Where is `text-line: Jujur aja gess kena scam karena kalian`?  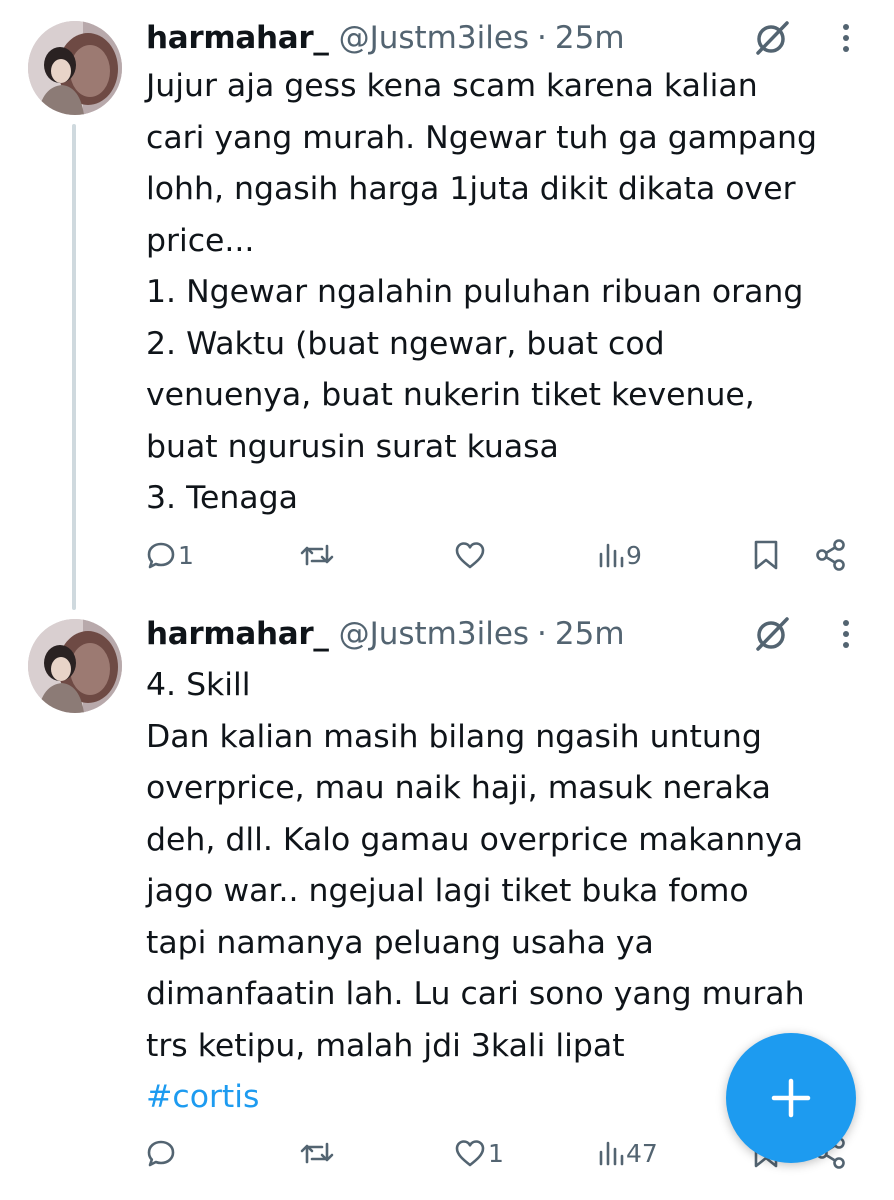 text-line: Jujur aja gess kena scam karena kalian is located at coordinates (452, 86).